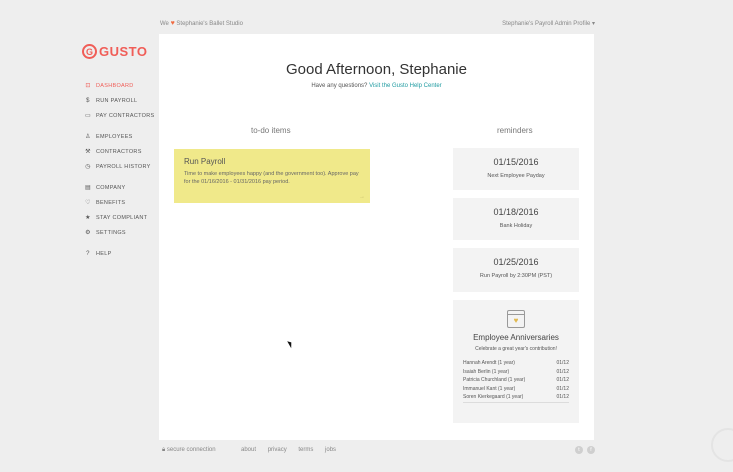  I want to click on sidebar-item-benefits: ♡ Benefits, so click(121, 202).